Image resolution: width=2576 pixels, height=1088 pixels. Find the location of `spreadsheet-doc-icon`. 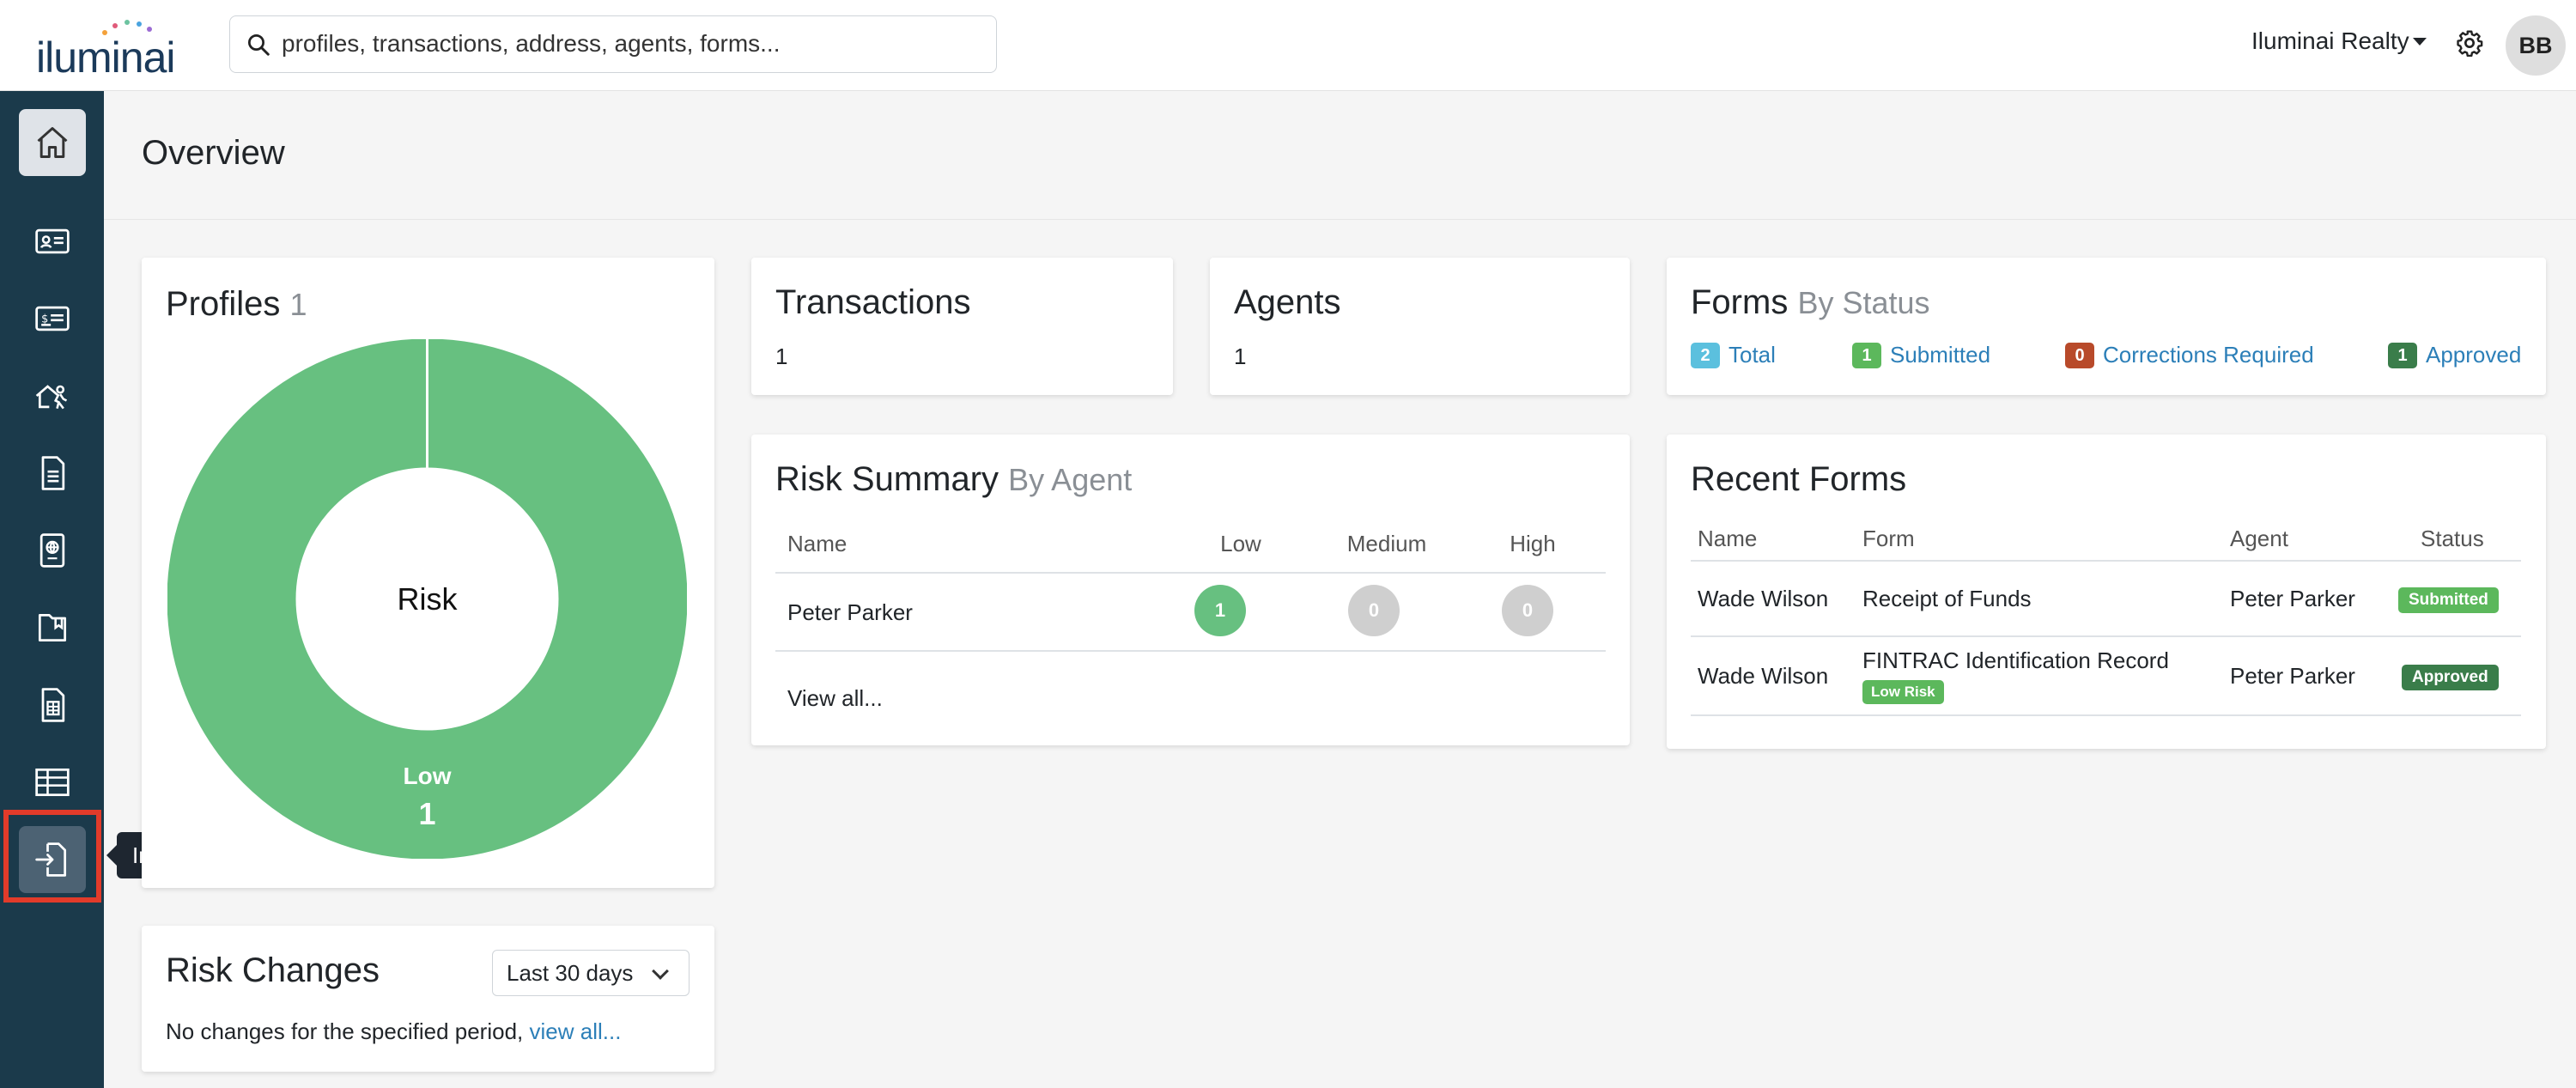

spreadsheet-doc-icon is located at coordinates (53, 705).